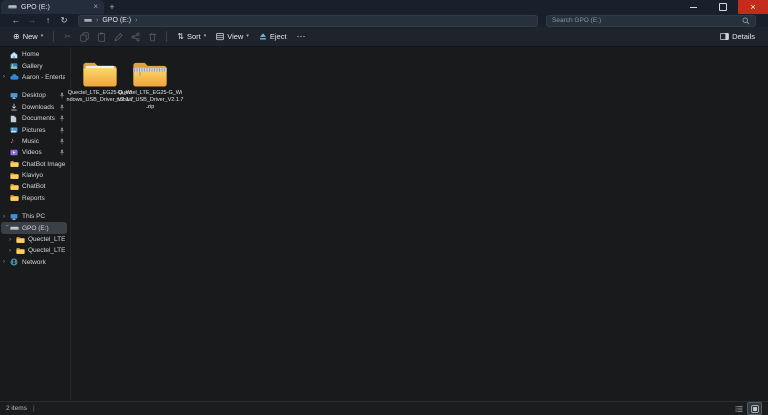 This screenshot has width=768, height=415. Describe the element at coordinates (754, 408) in the screenshot. I see `thumbnail-view-toggle` at that location.